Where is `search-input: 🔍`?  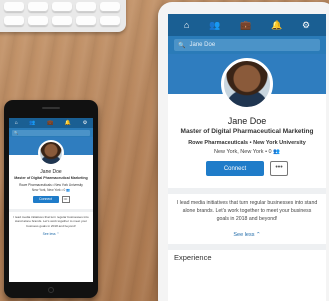
search-input: 🔍 is located at coordinates (51, 132).